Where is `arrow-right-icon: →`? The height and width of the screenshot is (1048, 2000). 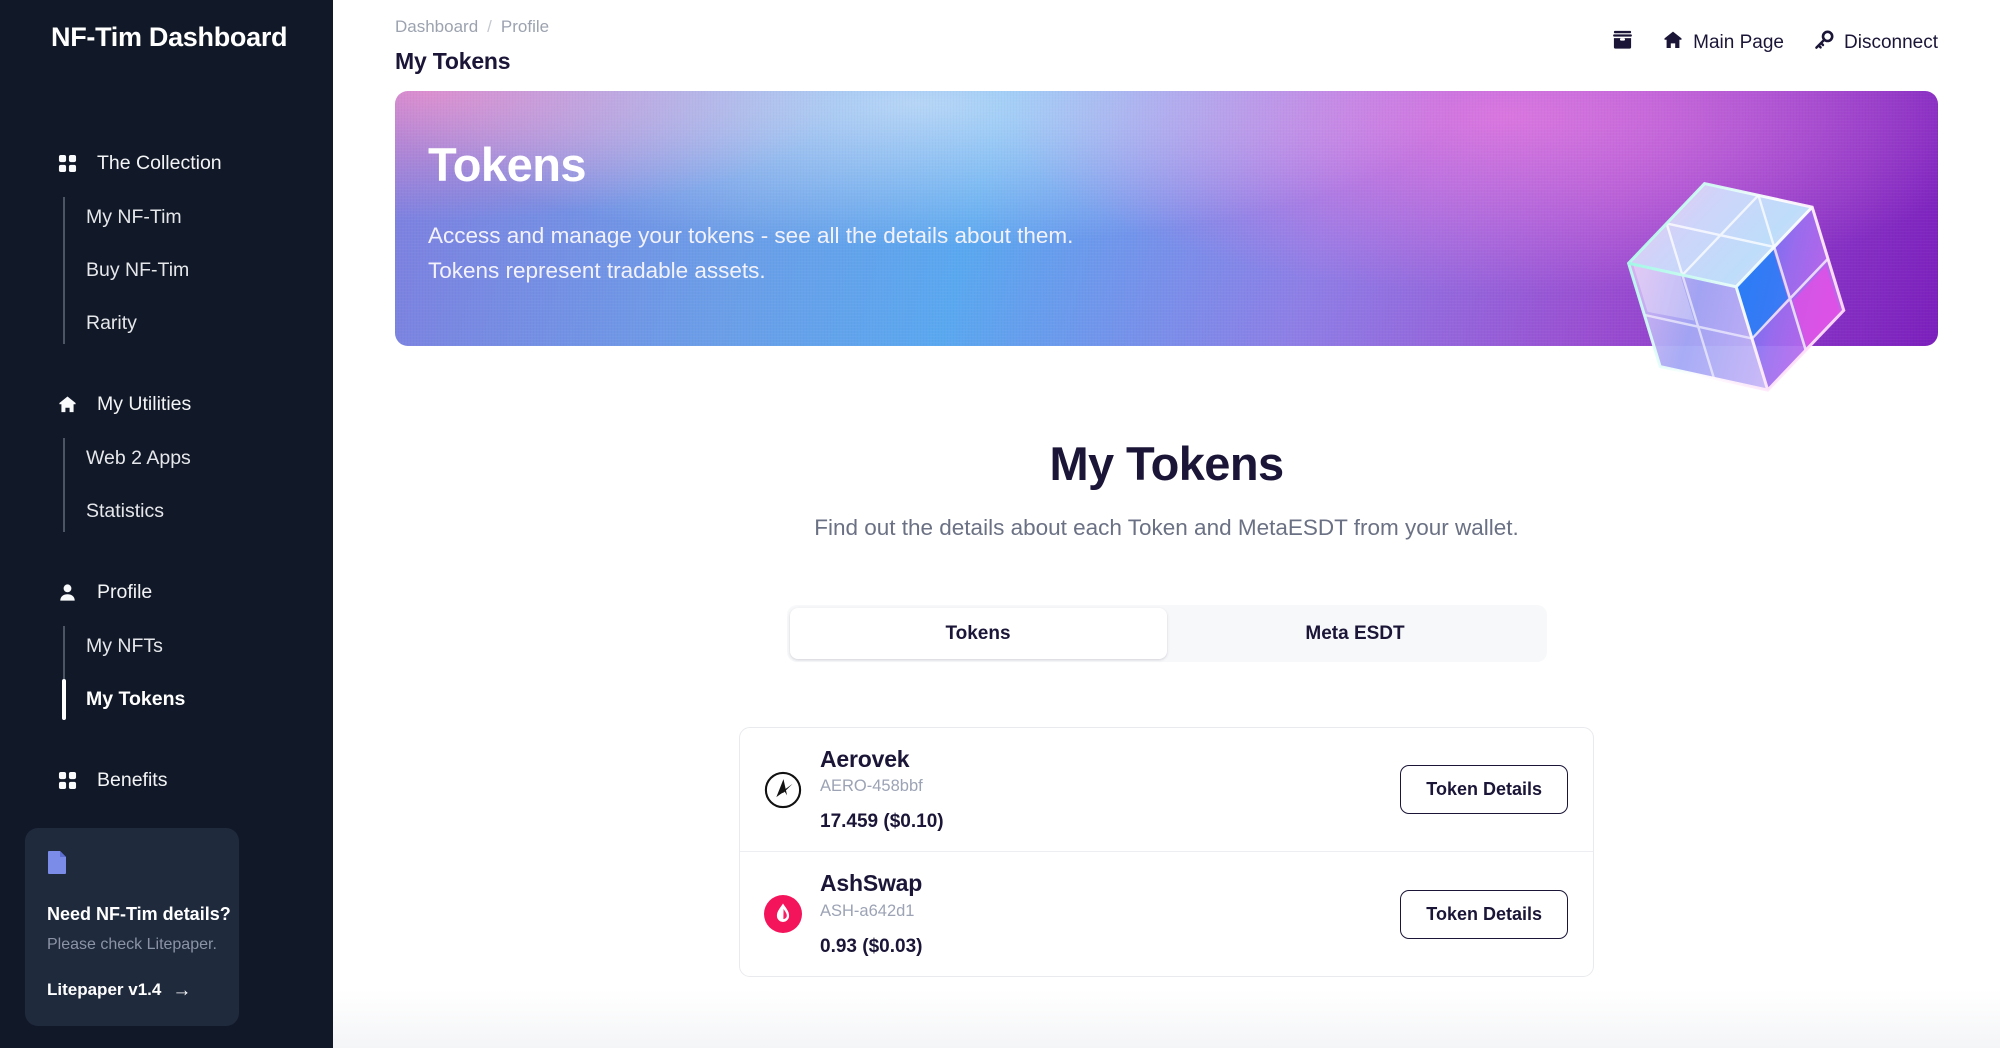 arrow-right-icon: → is located at coordinates (182, 990).